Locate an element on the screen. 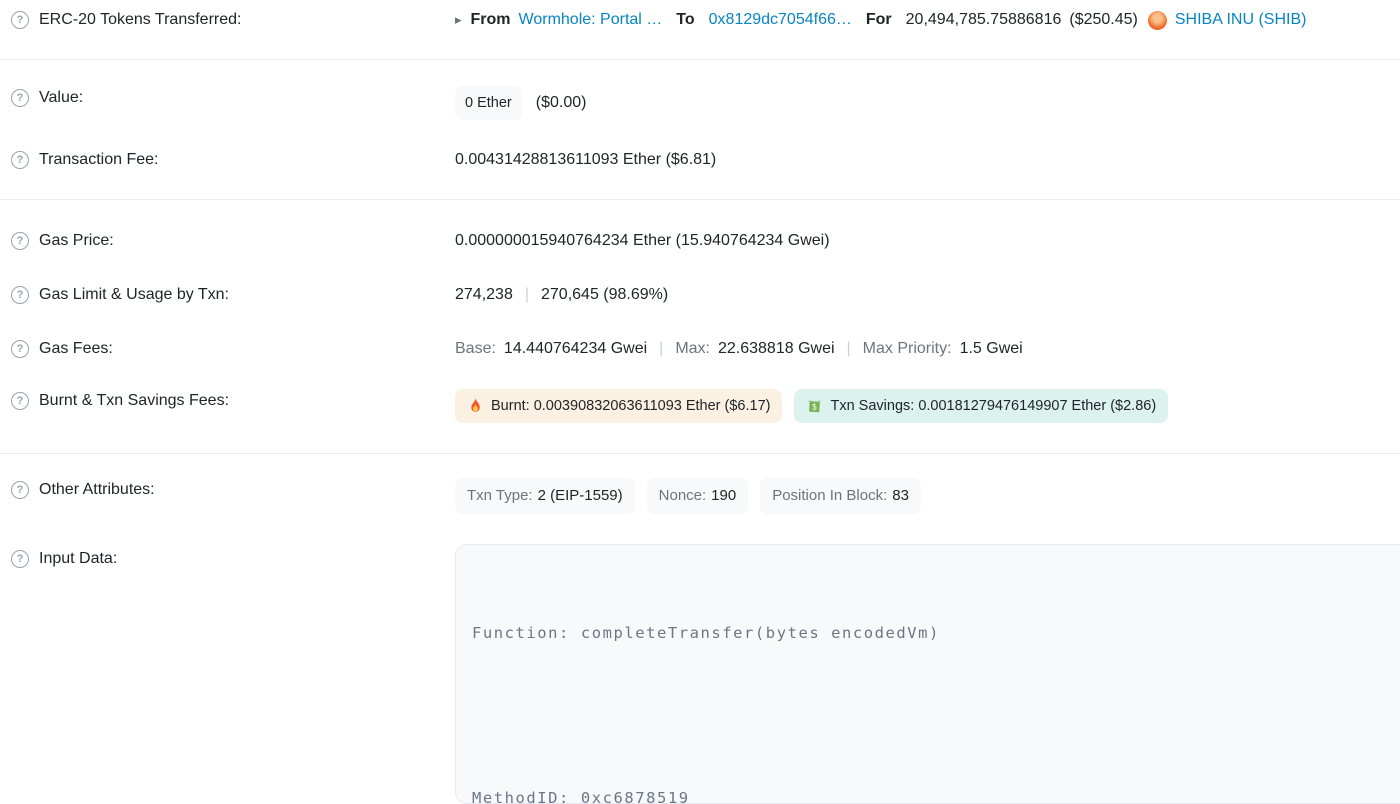  max-fee-value: 22.638818 Gwei is located at coordinates (776, 348).